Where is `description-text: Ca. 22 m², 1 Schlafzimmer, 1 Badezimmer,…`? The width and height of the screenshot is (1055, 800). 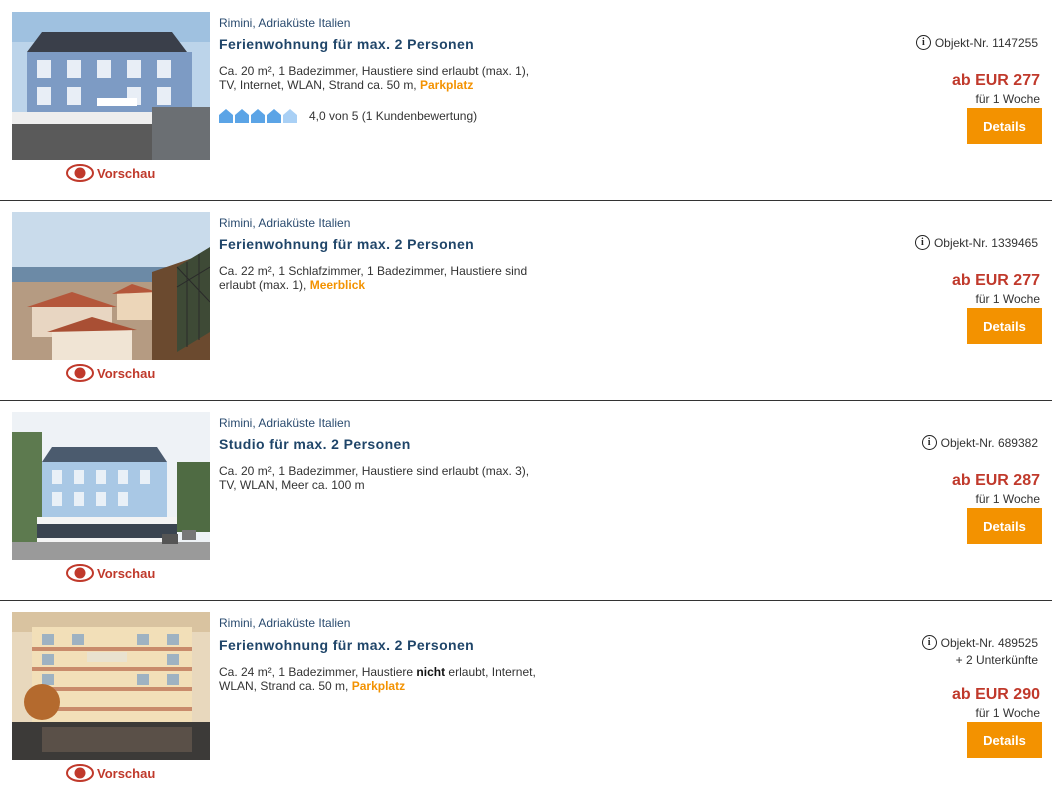
description-text: Ca. 22 m², 1 Schlafzimmer, 1 Badezimmer,… is located at coordinates (373, 278).